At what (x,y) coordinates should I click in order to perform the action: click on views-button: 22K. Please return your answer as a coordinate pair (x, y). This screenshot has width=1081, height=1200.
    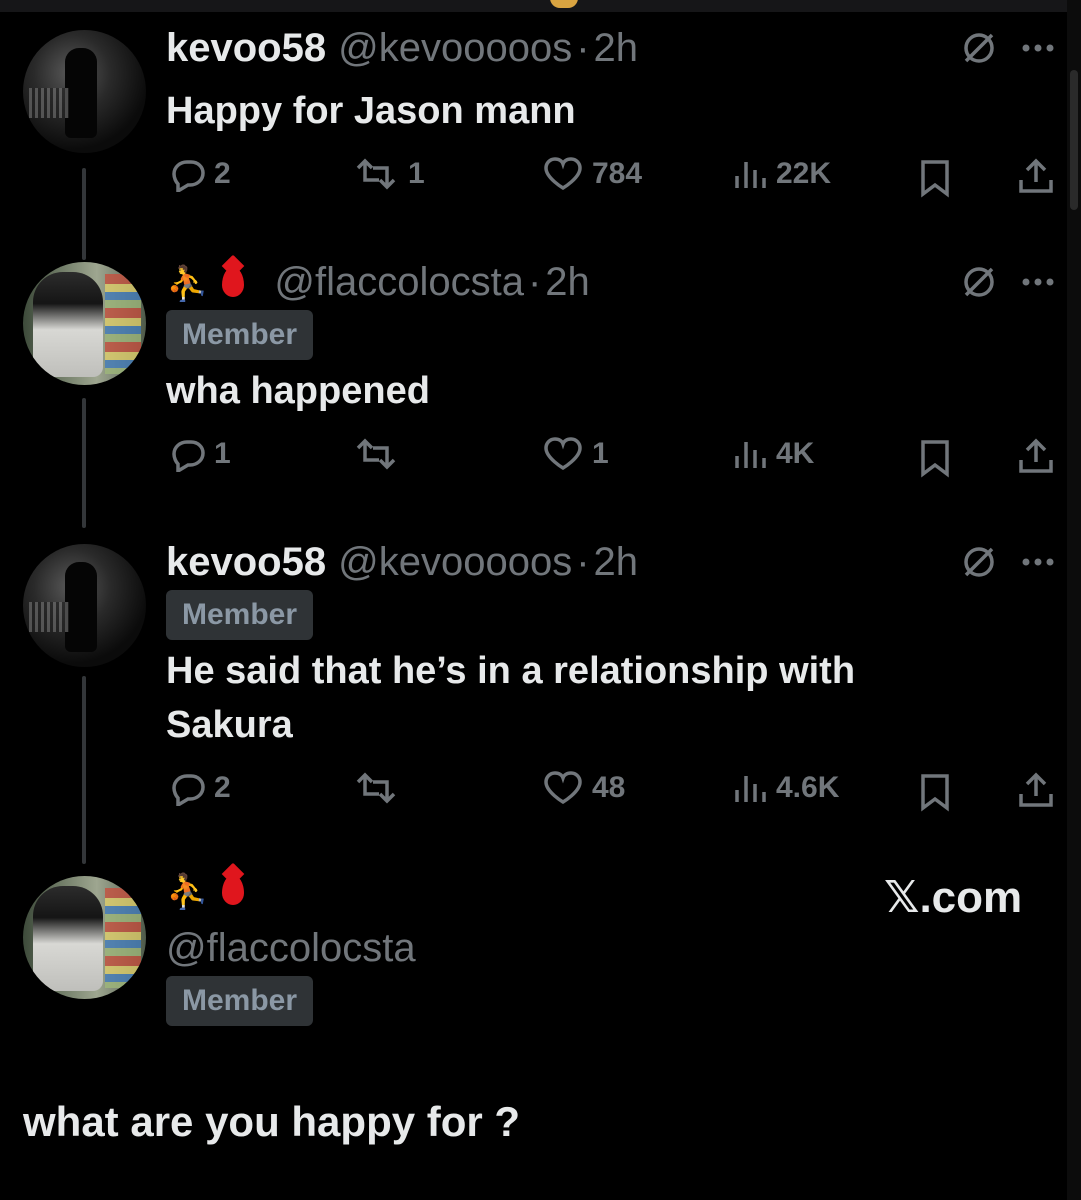
    Looking at the image, I should click on (781, 174).